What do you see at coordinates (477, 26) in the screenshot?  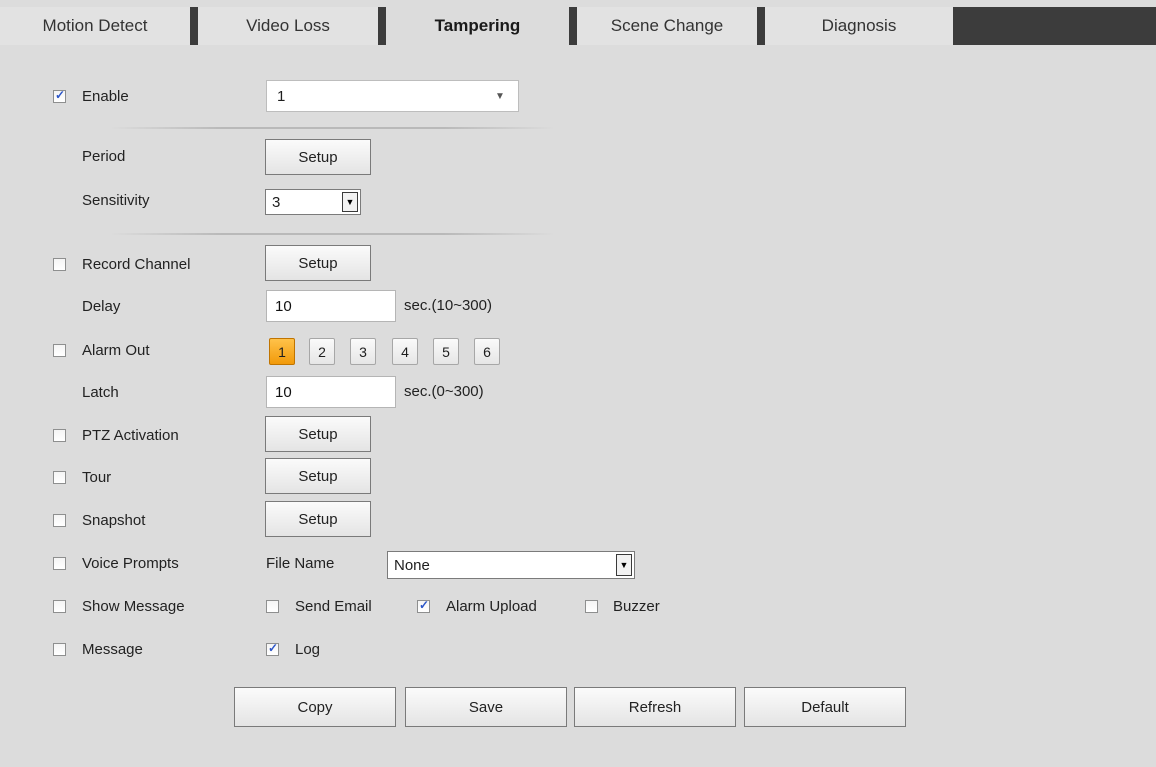 I see `tab-tampering: Tampering` at bounding box center [477, 26].